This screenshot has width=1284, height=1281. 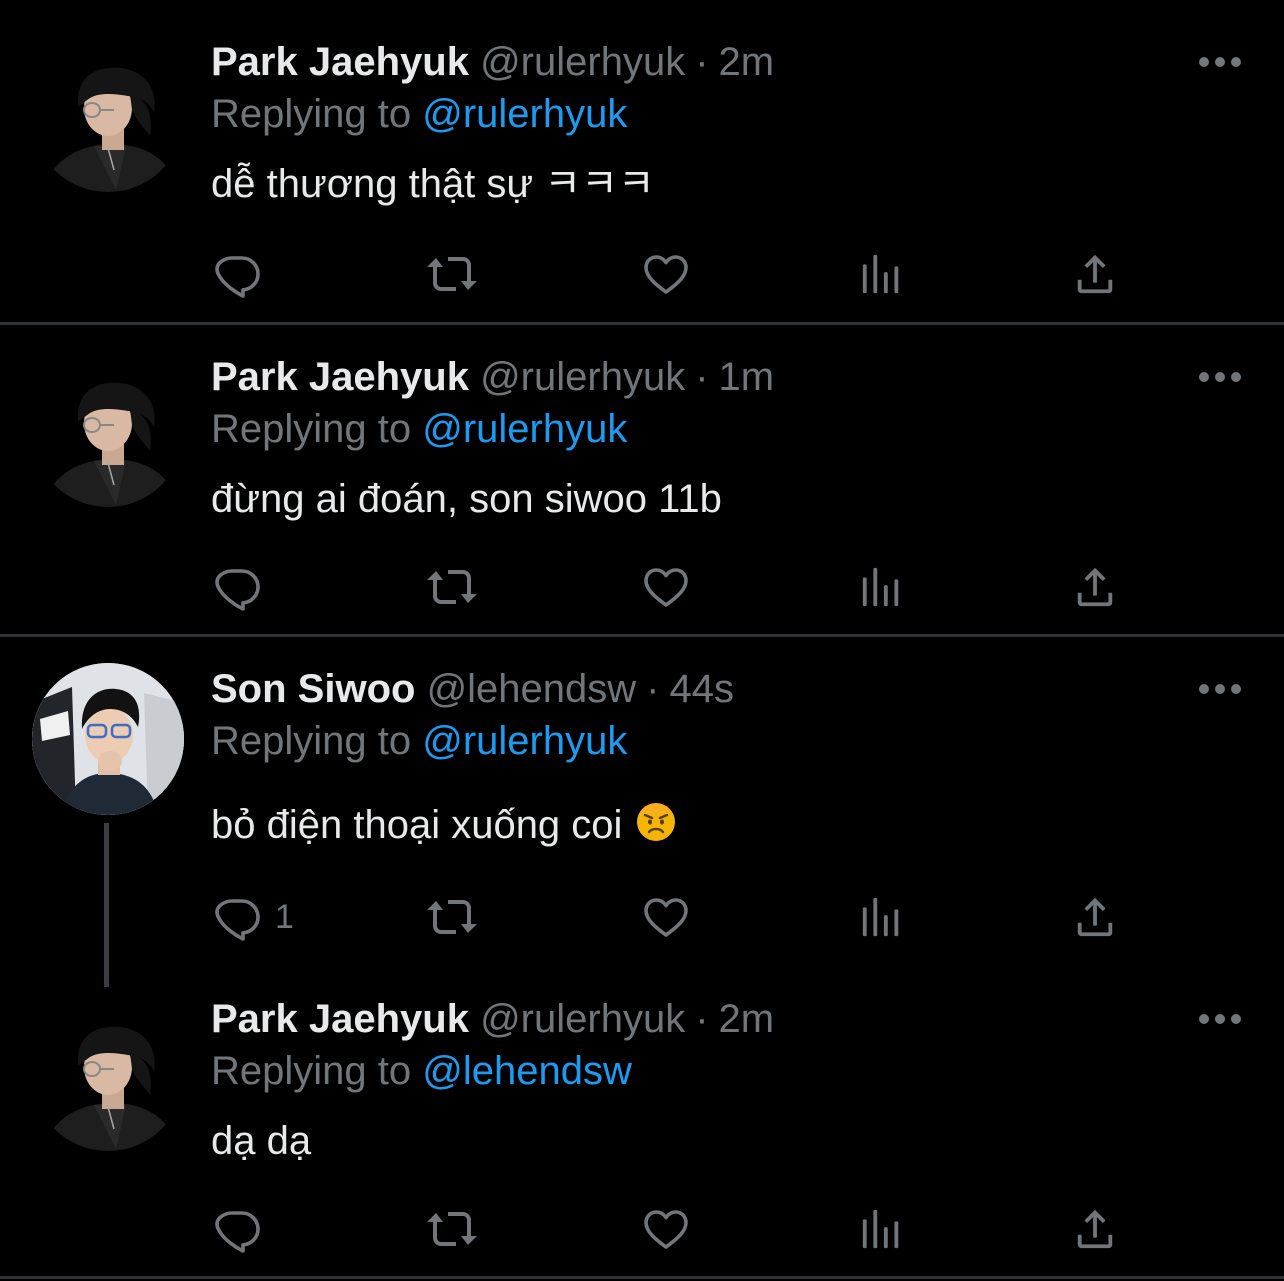 What do you see at coordinates (466, 499) in the screenshot?
I see `tweet-text: đừng ai đoán, son siwoo 11b` at bounding box center [466, 499].